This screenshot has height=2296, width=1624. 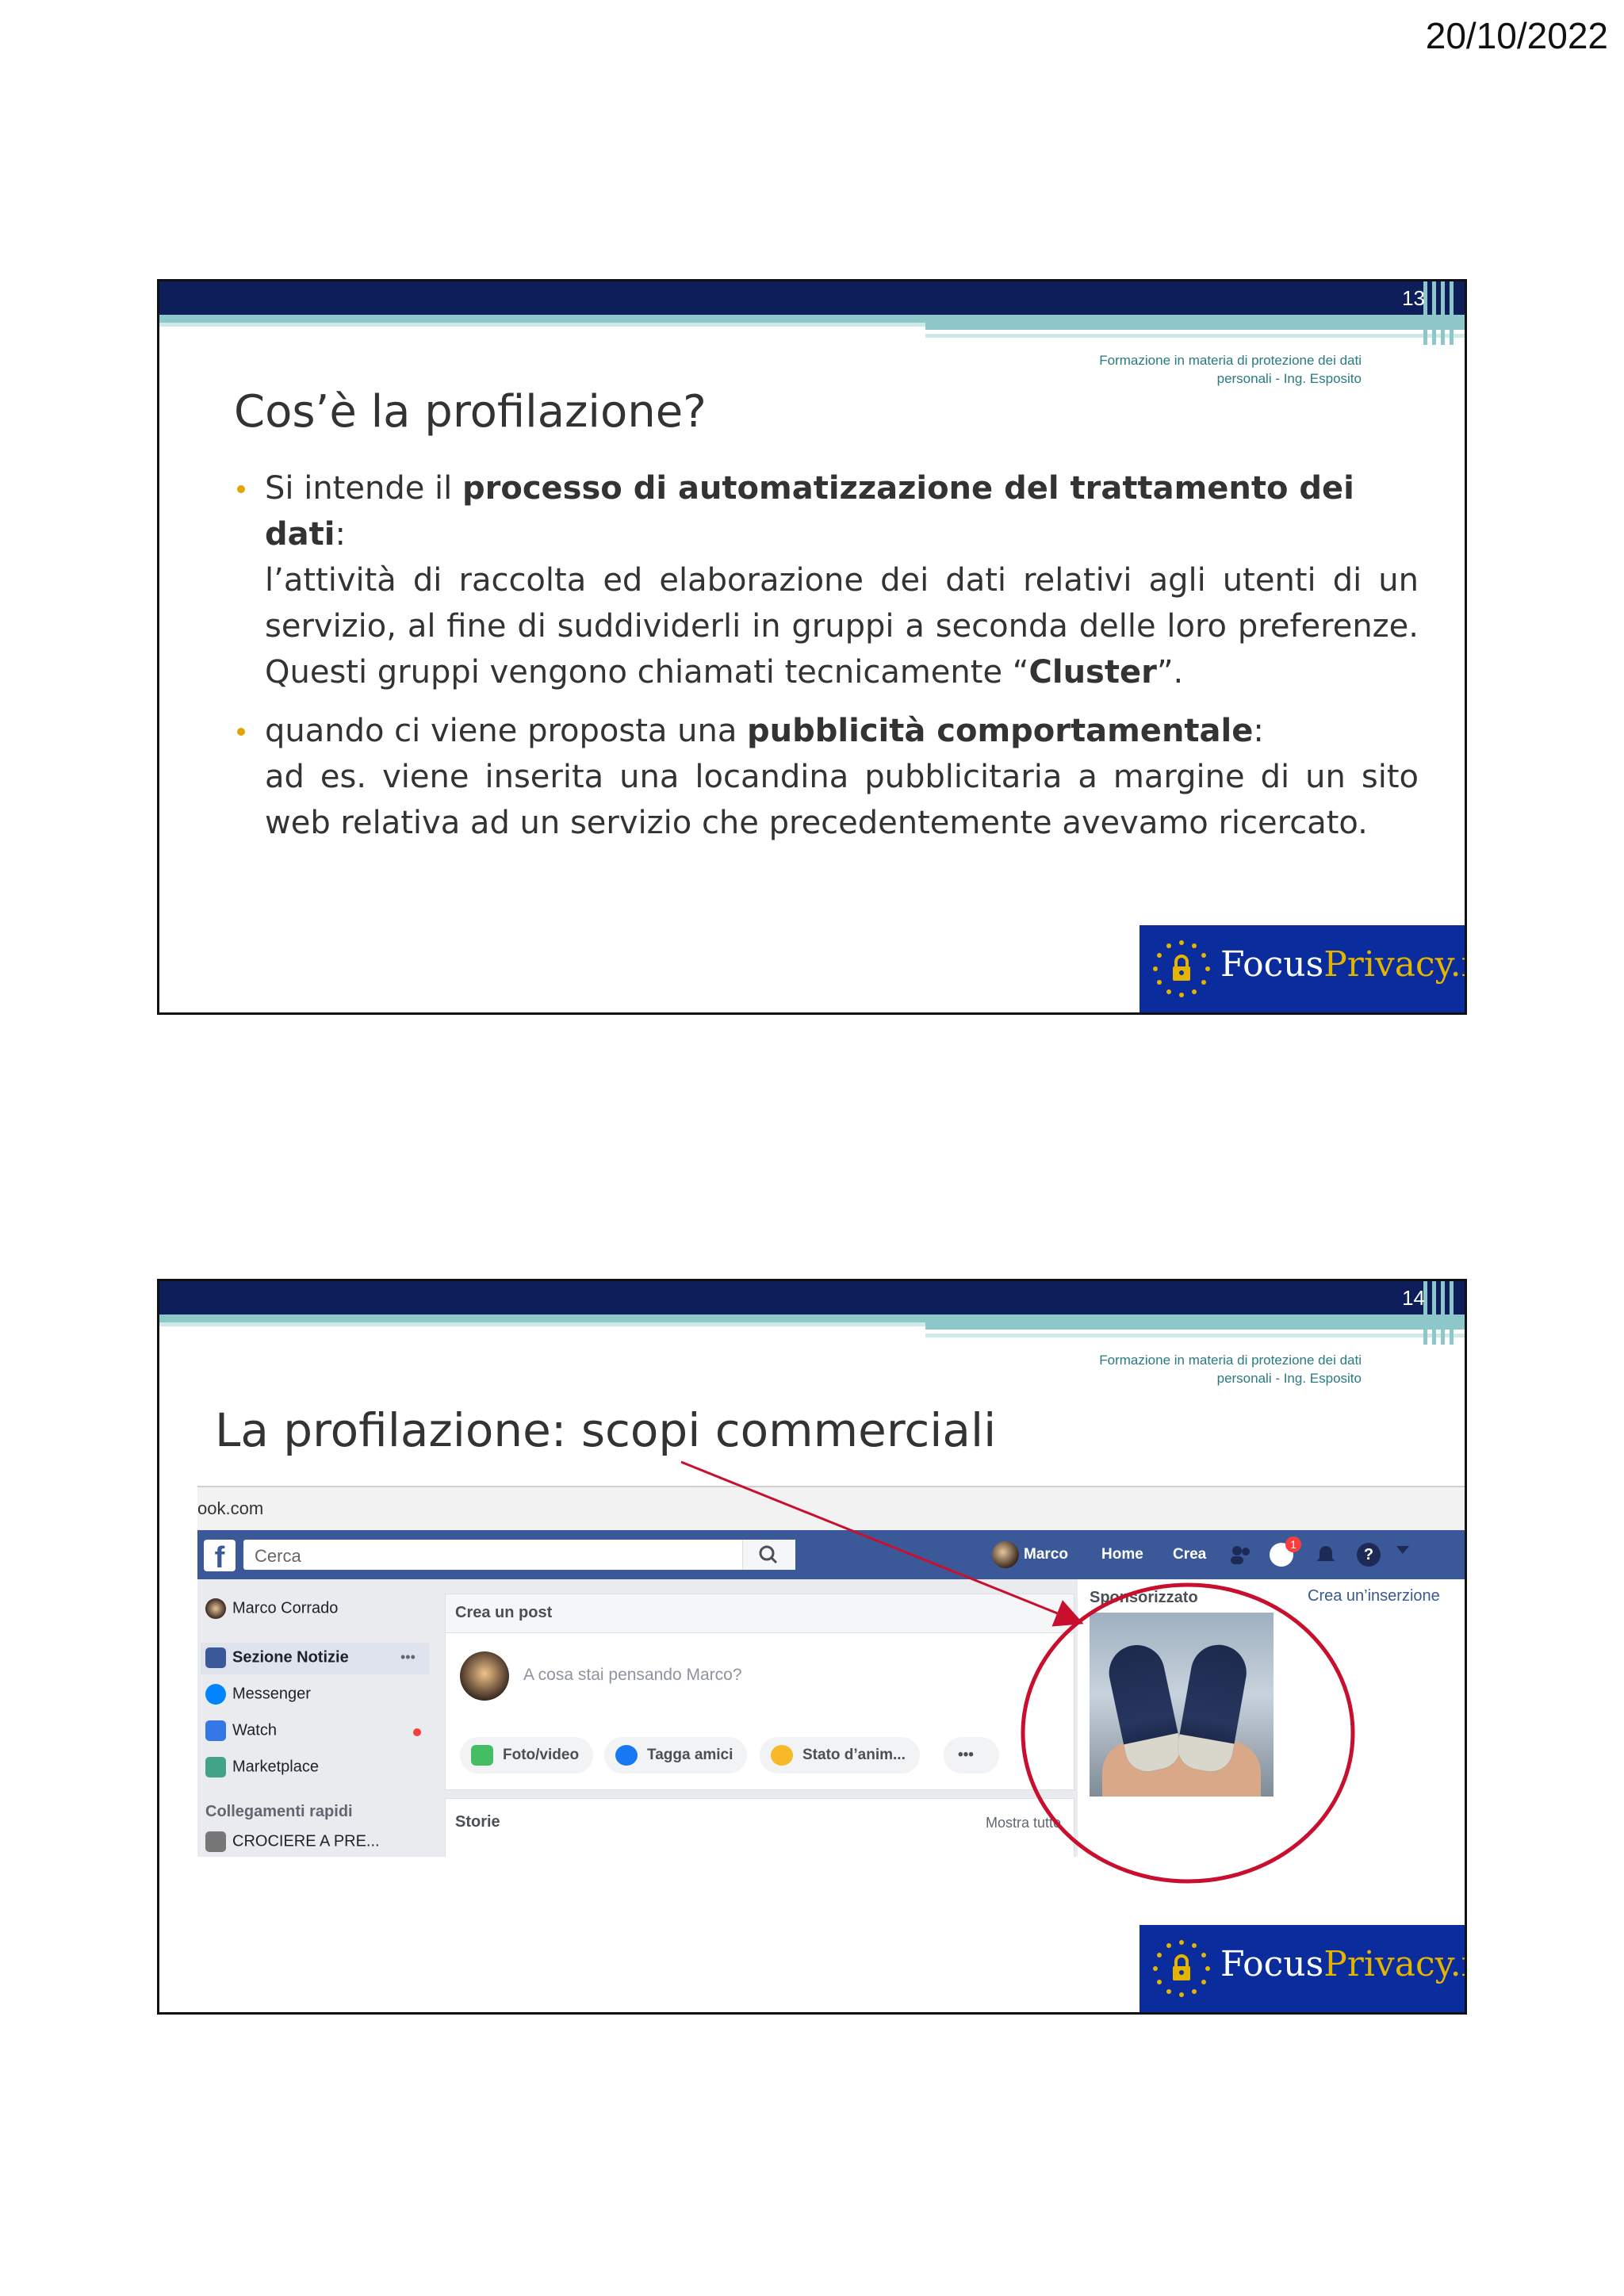 What do you see at coordinates (230, 1508) in the screenshot?
I see `browser-url: ook.com` at bounding box center [230, 1508].